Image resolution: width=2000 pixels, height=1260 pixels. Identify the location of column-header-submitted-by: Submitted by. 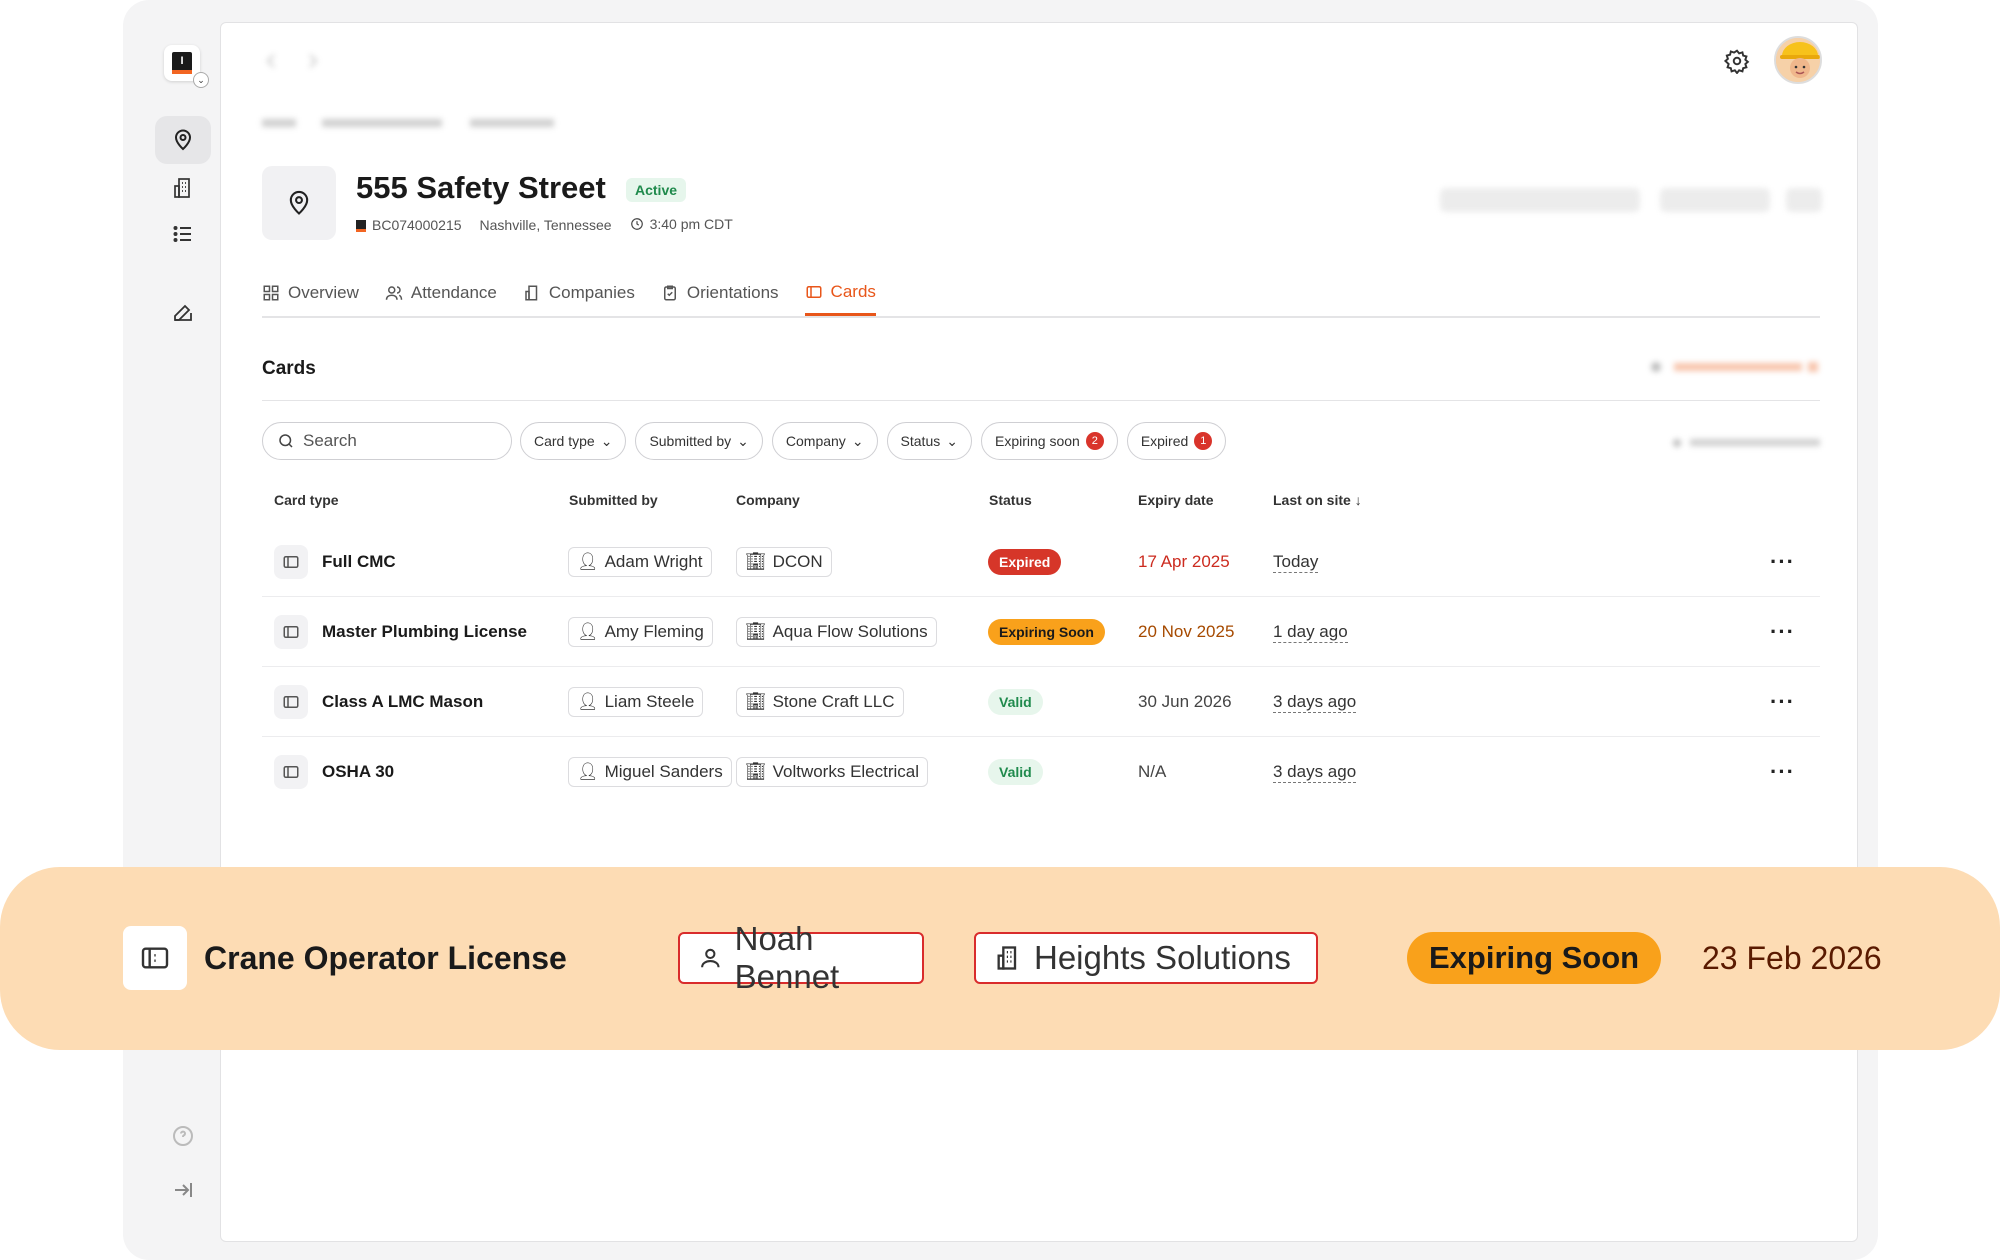
(613, 500).